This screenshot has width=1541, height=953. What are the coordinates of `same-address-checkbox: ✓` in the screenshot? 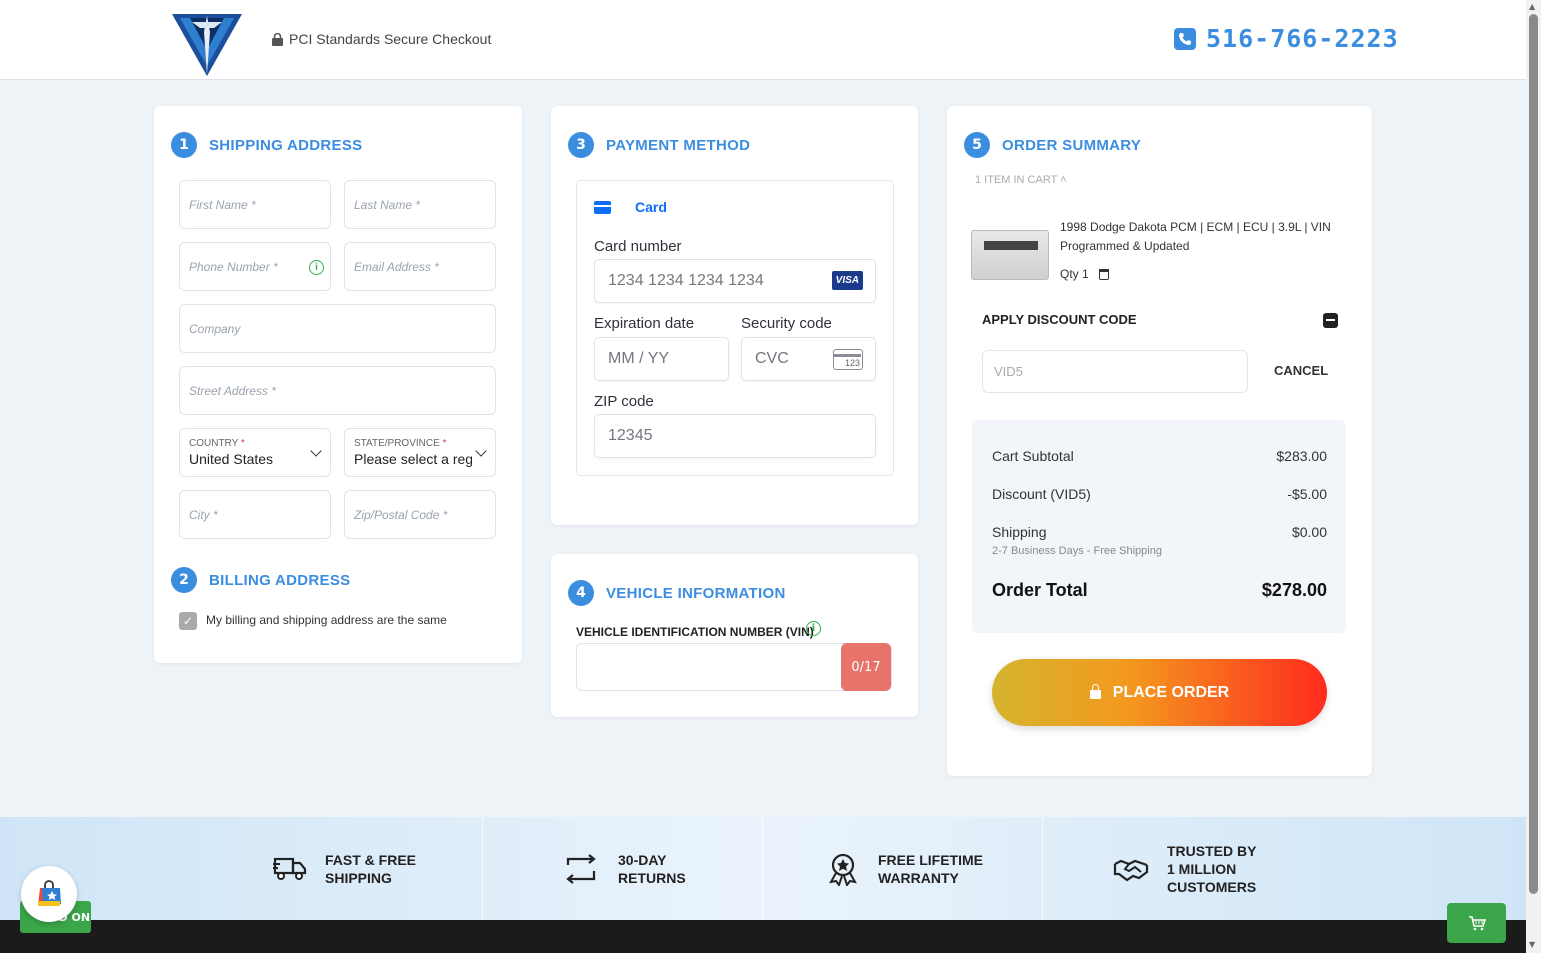 It's located at (188, 621).